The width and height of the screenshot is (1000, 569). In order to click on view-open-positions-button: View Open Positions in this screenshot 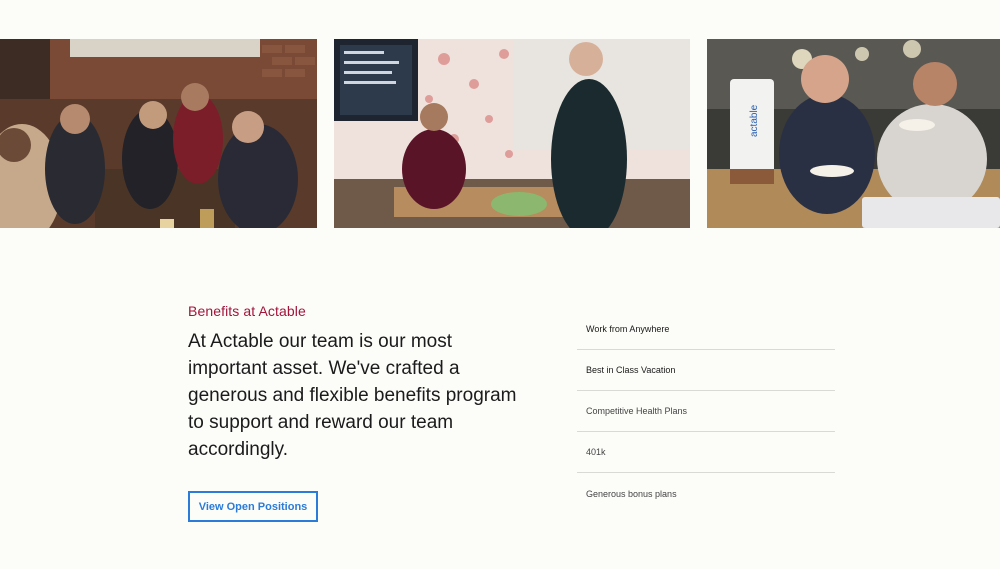, I will do `click(253, 506)`.